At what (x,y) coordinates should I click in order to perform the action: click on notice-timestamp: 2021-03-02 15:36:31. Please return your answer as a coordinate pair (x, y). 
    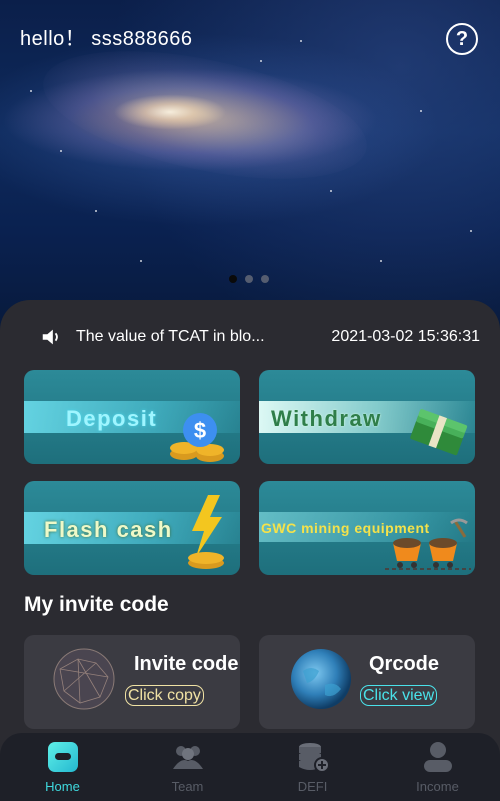
    Looking at the image, I should click on (405, 336).